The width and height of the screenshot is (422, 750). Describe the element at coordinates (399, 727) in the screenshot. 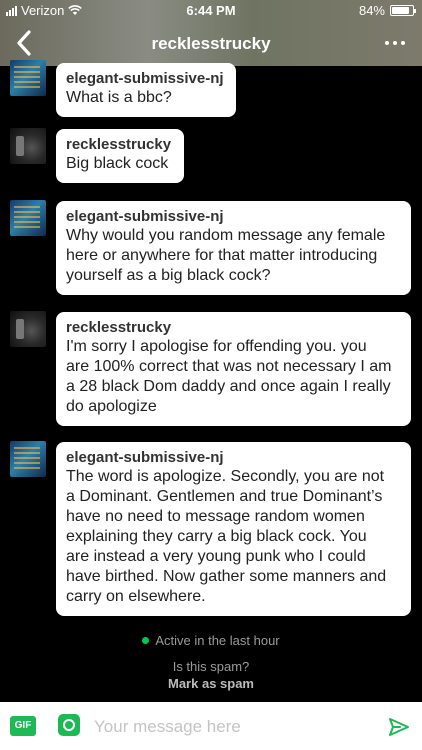

I see `send-icon` at that location.